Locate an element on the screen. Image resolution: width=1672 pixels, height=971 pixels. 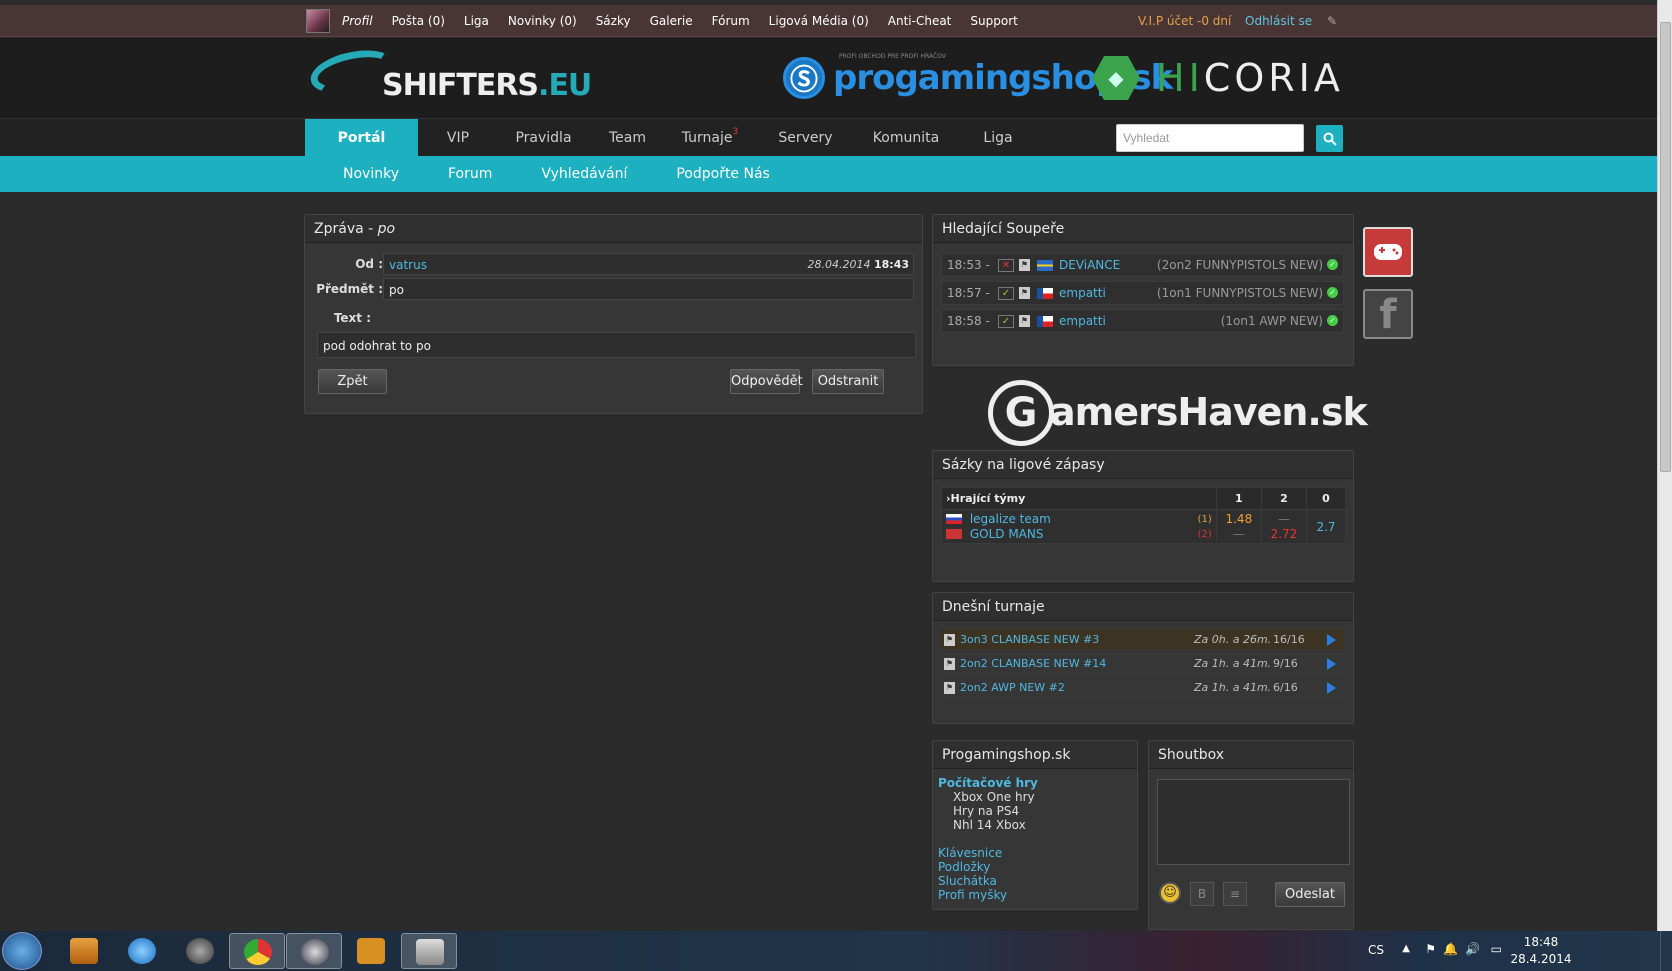
vip-account-link: V.I.P účet -0 dní is located at coordinates (1184, 21).